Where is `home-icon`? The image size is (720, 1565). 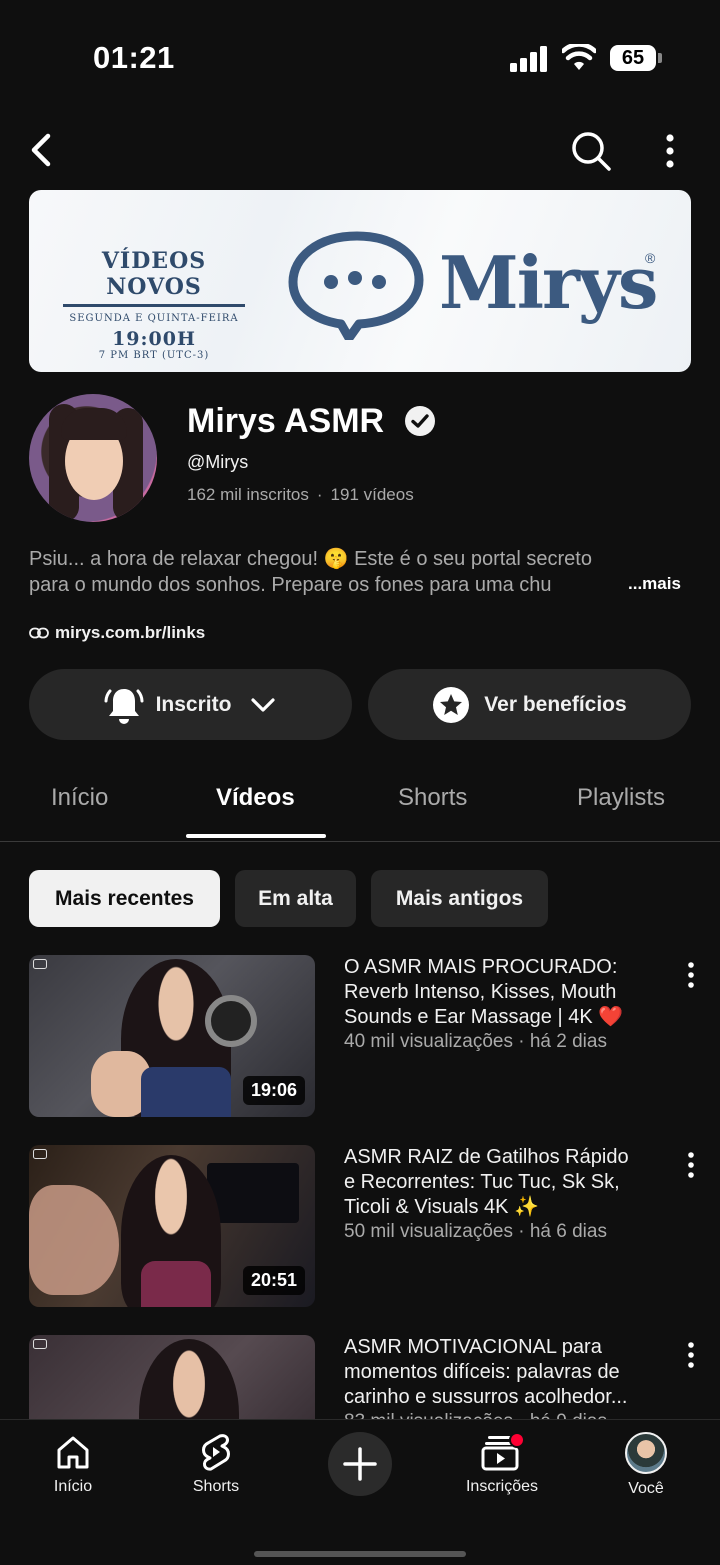
home-icon is located at coordinates (73, 1452).